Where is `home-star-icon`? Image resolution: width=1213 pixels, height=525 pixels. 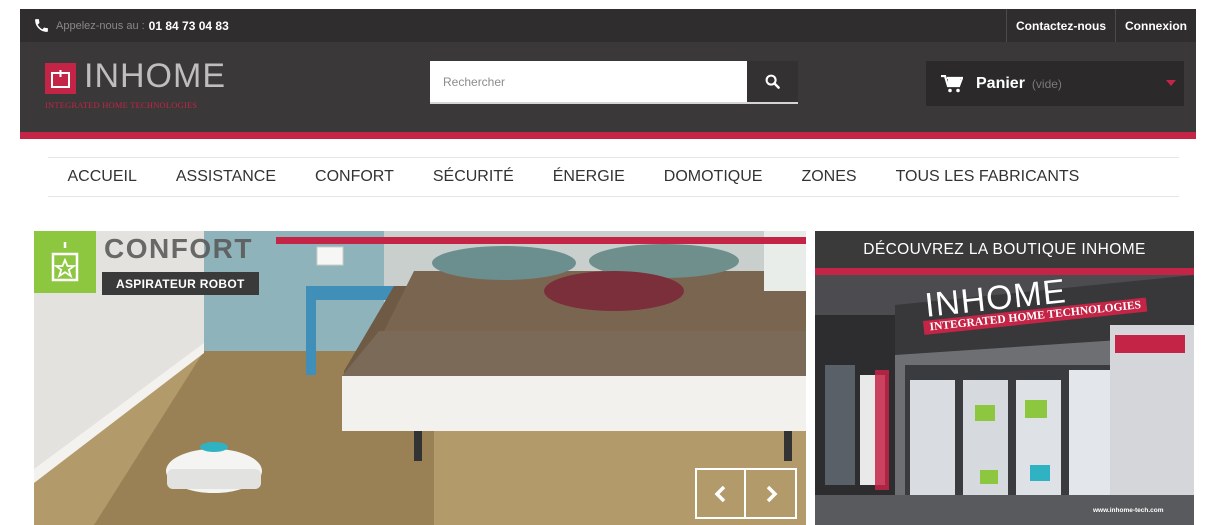 home-star-icon is located at coordinates (65, 262).